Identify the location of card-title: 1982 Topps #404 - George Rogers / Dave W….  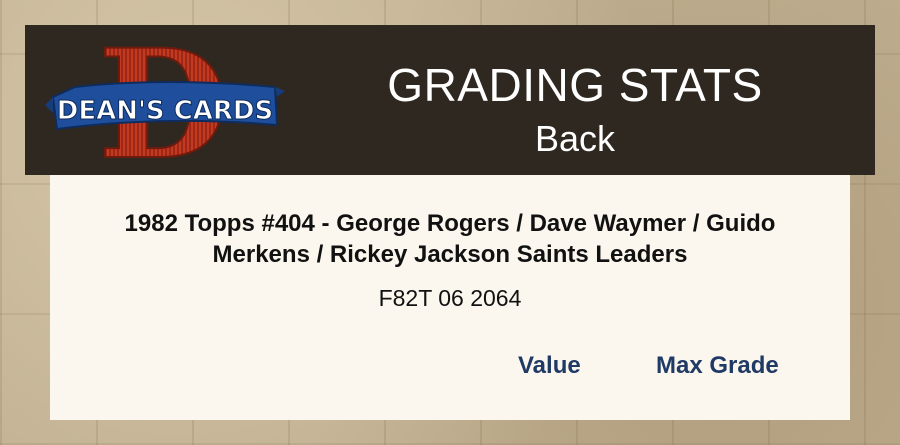
(450, 239).